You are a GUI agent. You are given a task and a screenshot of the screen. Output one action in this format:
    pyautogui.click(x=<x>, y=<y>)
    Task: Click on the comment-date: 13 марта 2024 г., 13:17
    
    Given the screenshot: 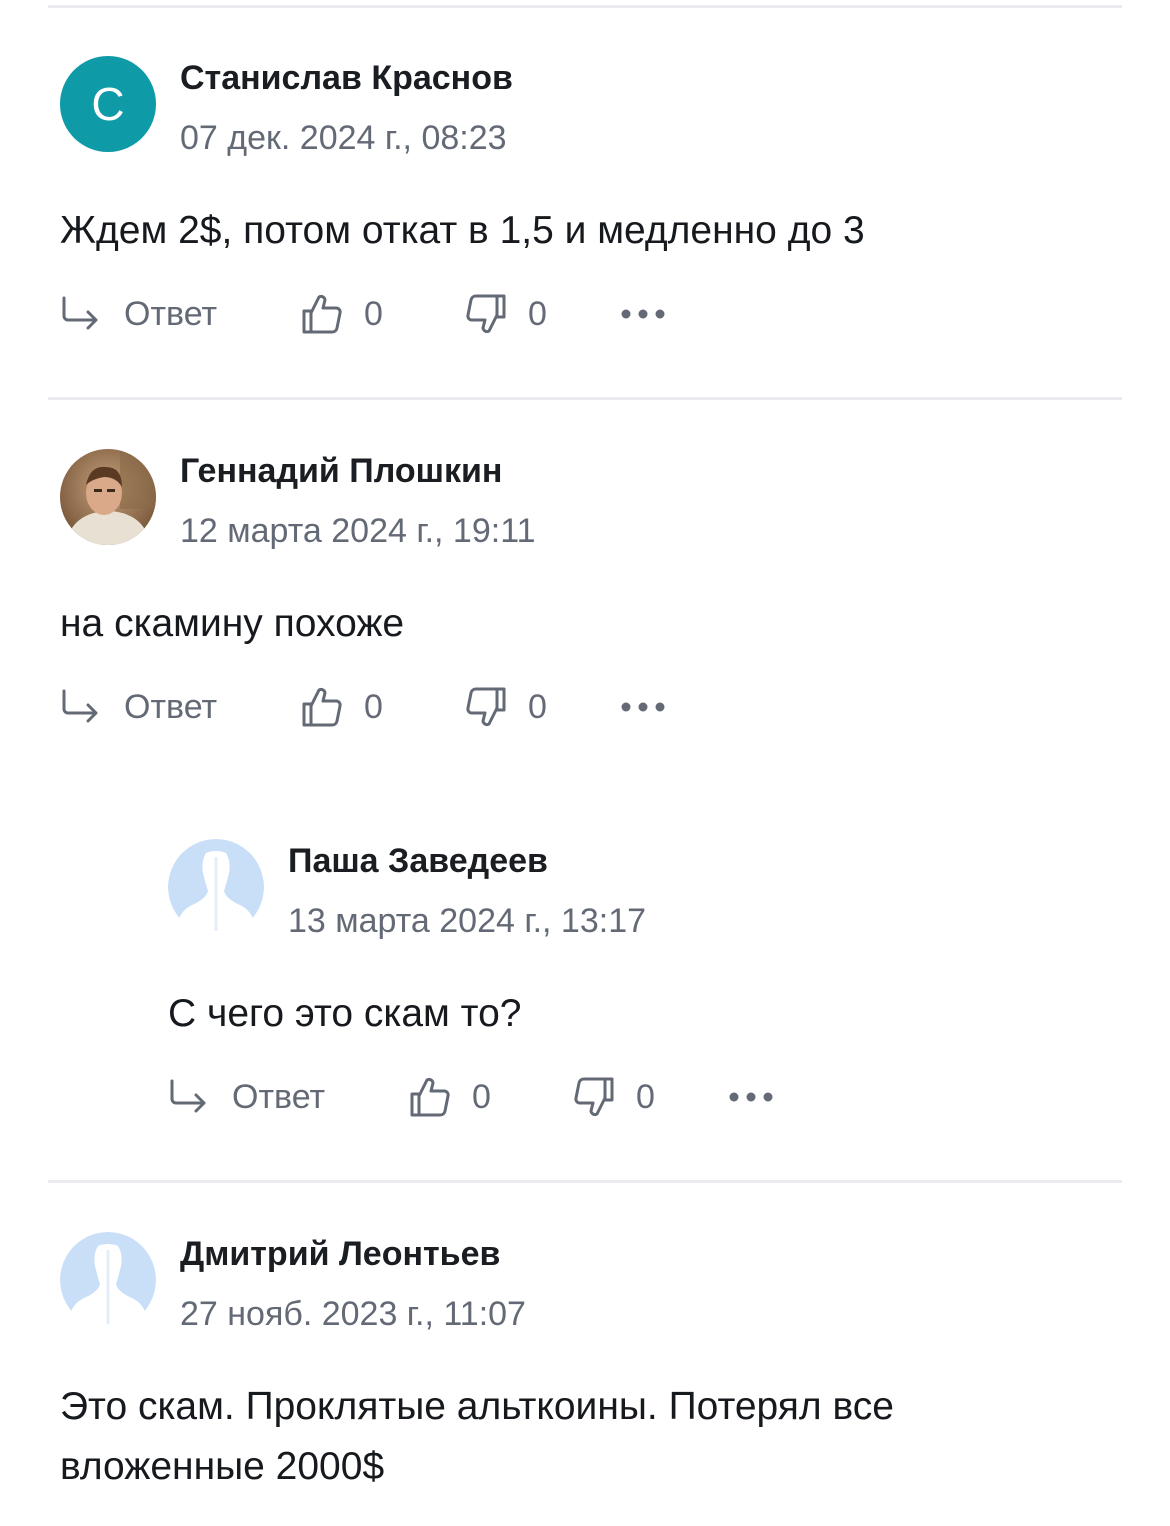 What is the action you would take?
    pyautogui.click(x=467, y=921)
    